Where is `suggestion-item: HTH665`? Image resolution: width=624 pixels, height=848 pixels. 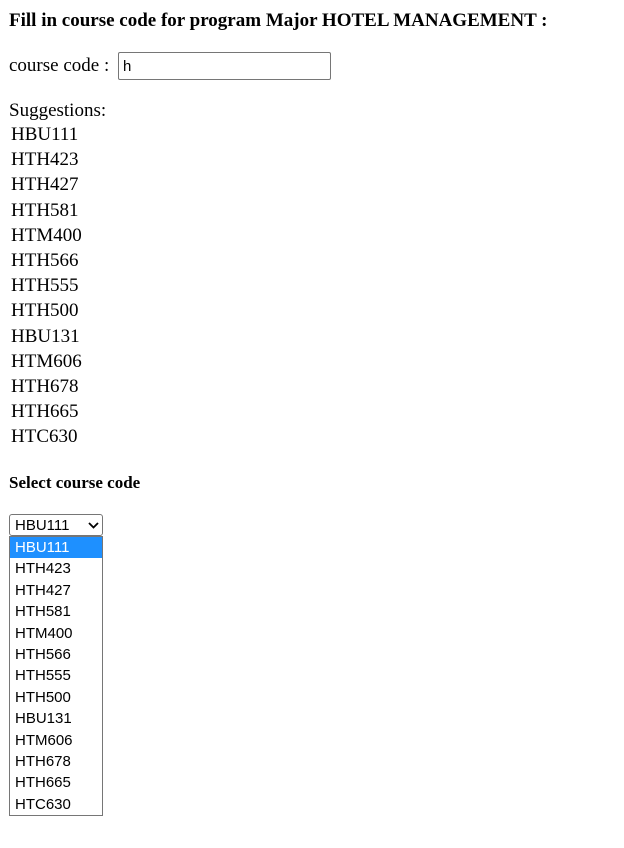
suggestion-item: HTH665 is located at coordinates (45, 412).